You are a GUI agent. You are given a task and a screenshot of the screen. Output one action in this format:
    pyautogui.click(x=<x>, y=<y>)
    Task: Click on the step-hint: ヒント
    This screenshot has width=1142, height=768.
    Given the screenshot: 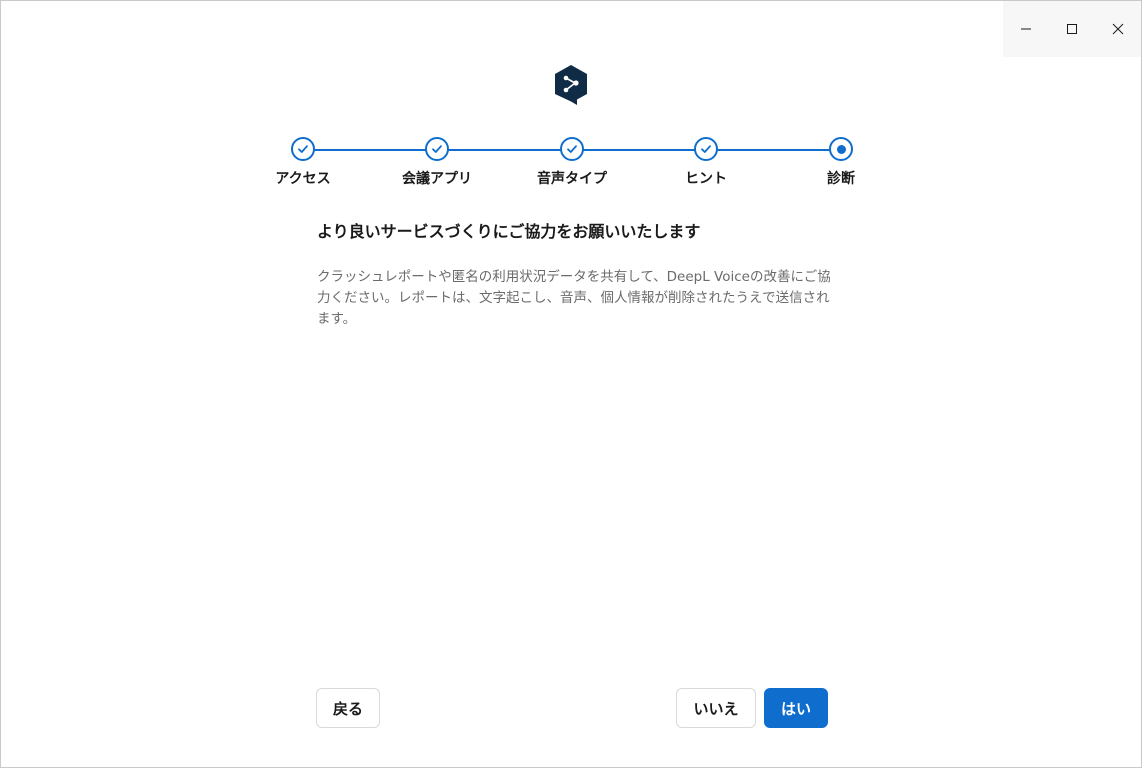 What is the action you would take?
    pyautogui.click(x=706, y=162)
    